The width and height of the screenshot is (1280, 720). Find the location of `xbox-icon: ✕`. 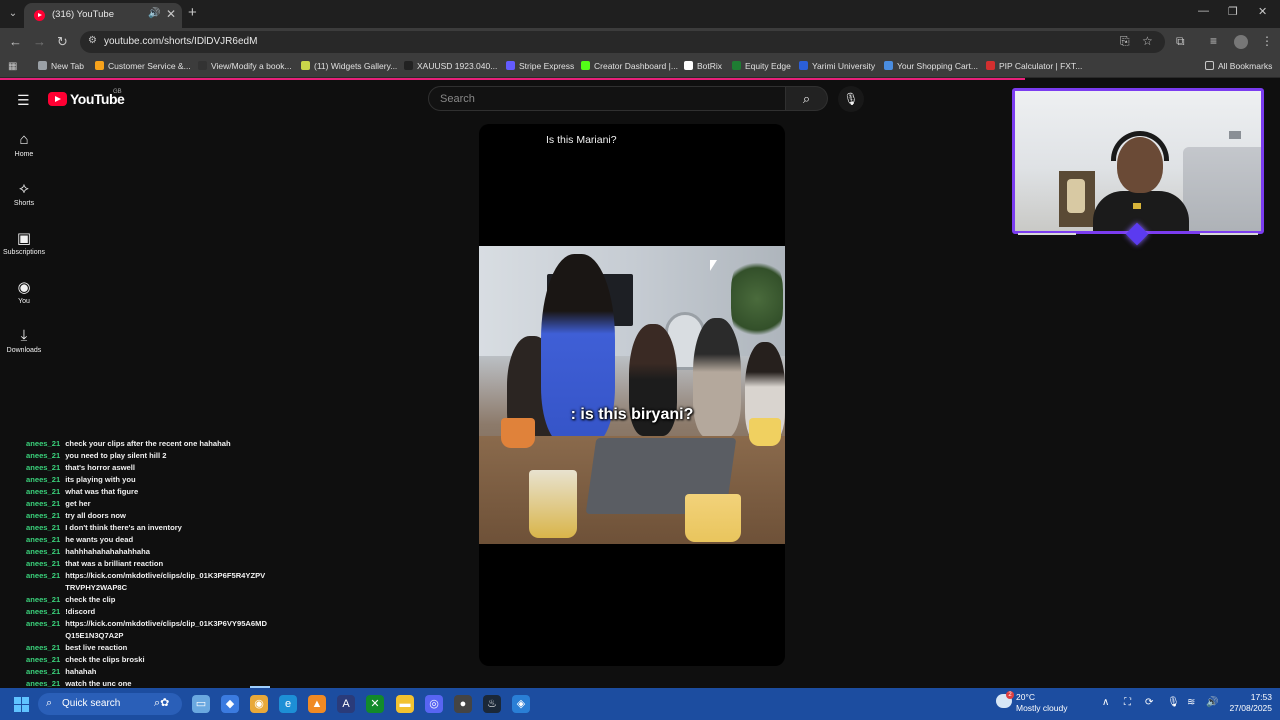

xbox-icon: ✕ is located at coordinates (375, 704).